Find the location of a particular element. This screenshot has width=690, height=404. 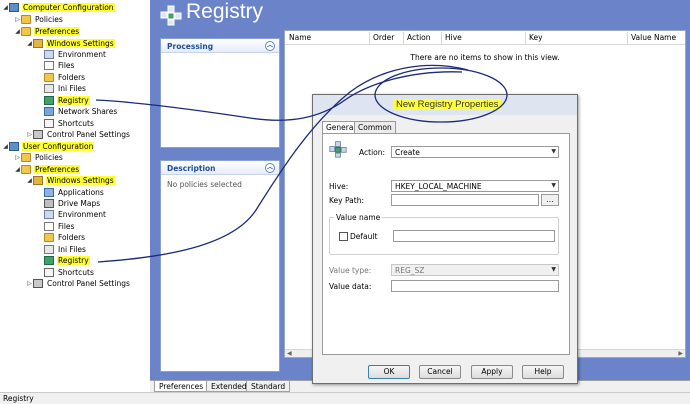

column-key: Key is located at coordinates (536, 37).